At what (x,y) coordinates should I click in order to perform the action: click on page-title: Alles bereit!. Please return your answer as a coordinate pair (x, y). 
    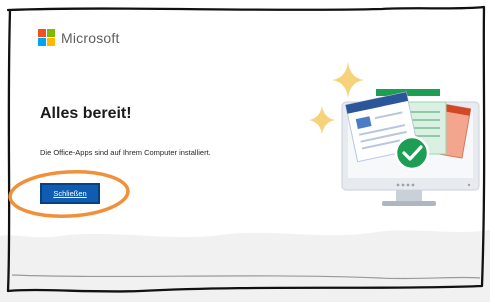
    Looking at the image, I should click on (86, 113).